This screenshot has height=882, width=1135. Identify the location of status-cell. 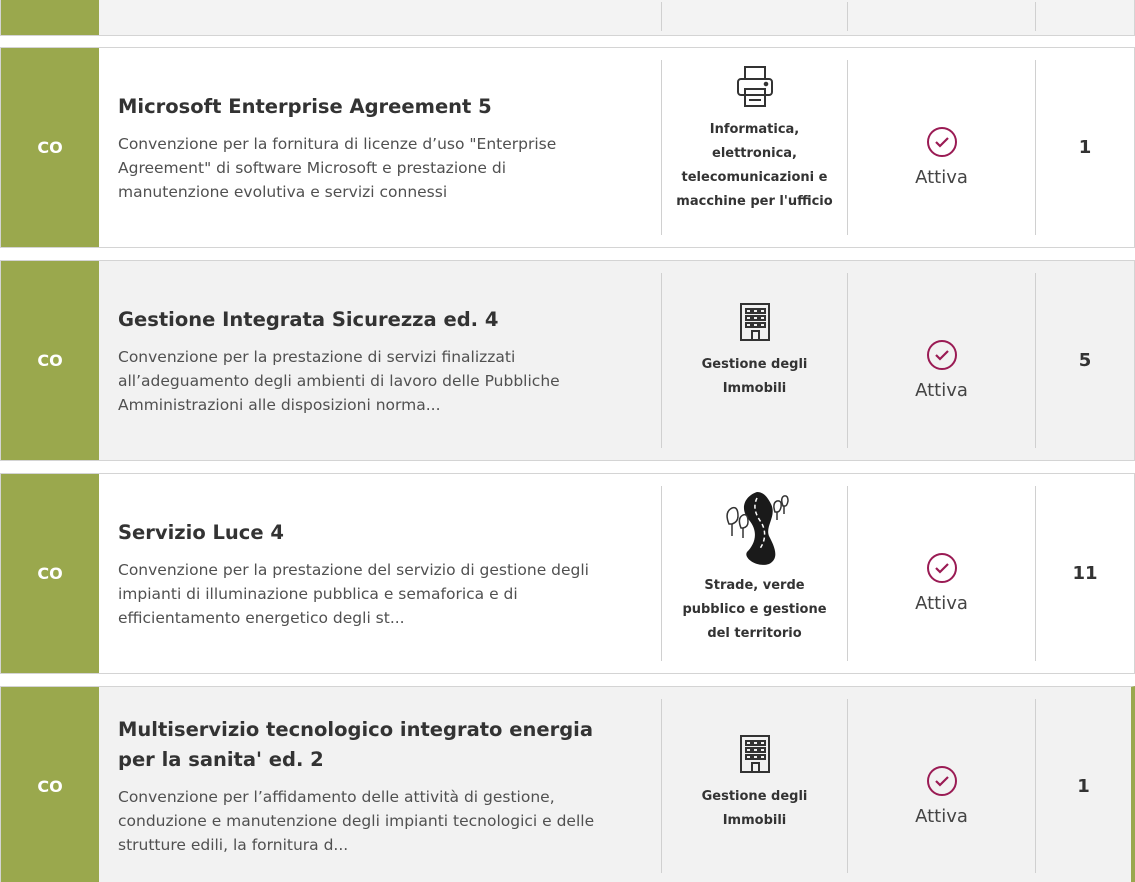
(941, 16).